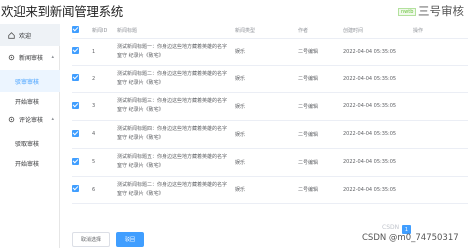 This screenshot has width=474, height=248. I want to click on column-header-id: 新闻ID, so click(104, 31).